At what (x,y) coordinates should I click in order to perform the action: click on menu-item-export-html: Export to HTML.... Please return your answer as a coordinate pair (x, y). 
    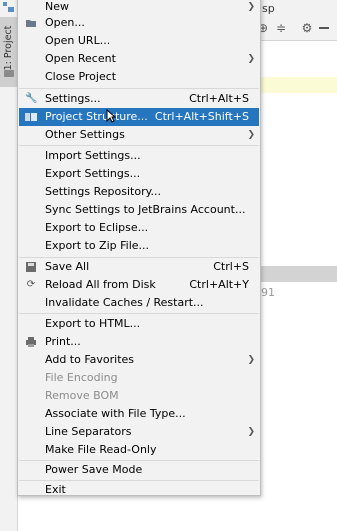
    Looking at the image, I should click on (139, 324).